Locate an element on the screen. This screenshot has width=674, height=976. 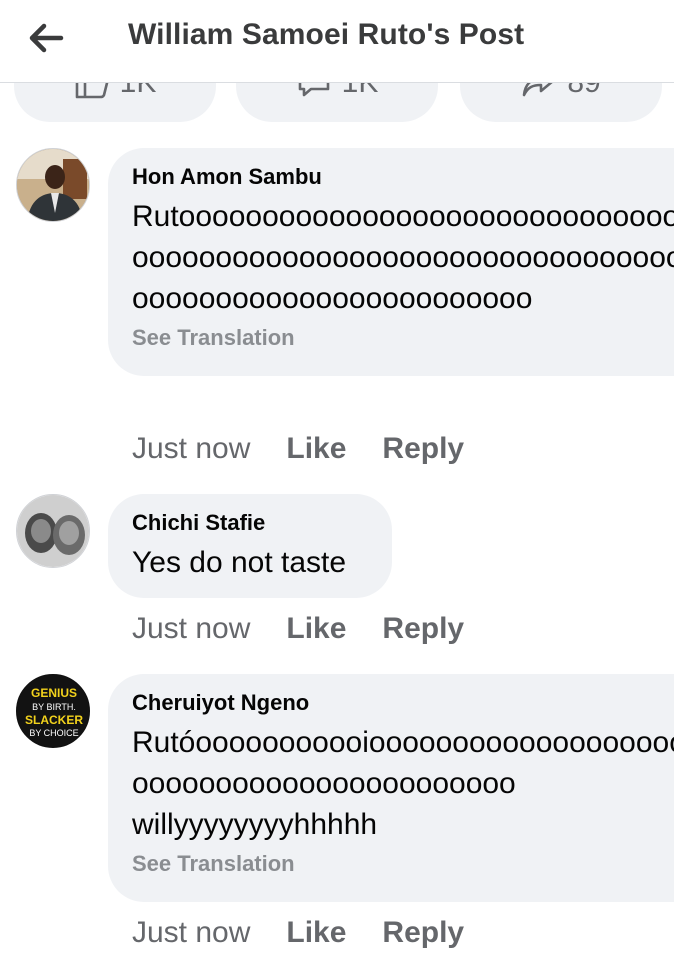
page-title: William Samoei Ruto's Post is located at coordinates (326, 34).